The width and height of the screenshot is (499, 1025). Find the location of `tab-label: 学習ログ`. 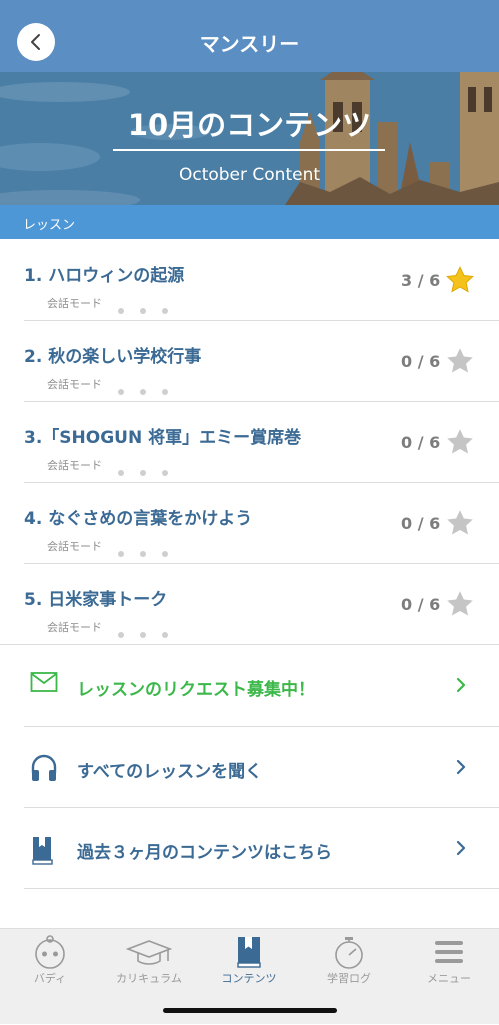

tab-label: 学習ログ is located at coordinates (349, 978).